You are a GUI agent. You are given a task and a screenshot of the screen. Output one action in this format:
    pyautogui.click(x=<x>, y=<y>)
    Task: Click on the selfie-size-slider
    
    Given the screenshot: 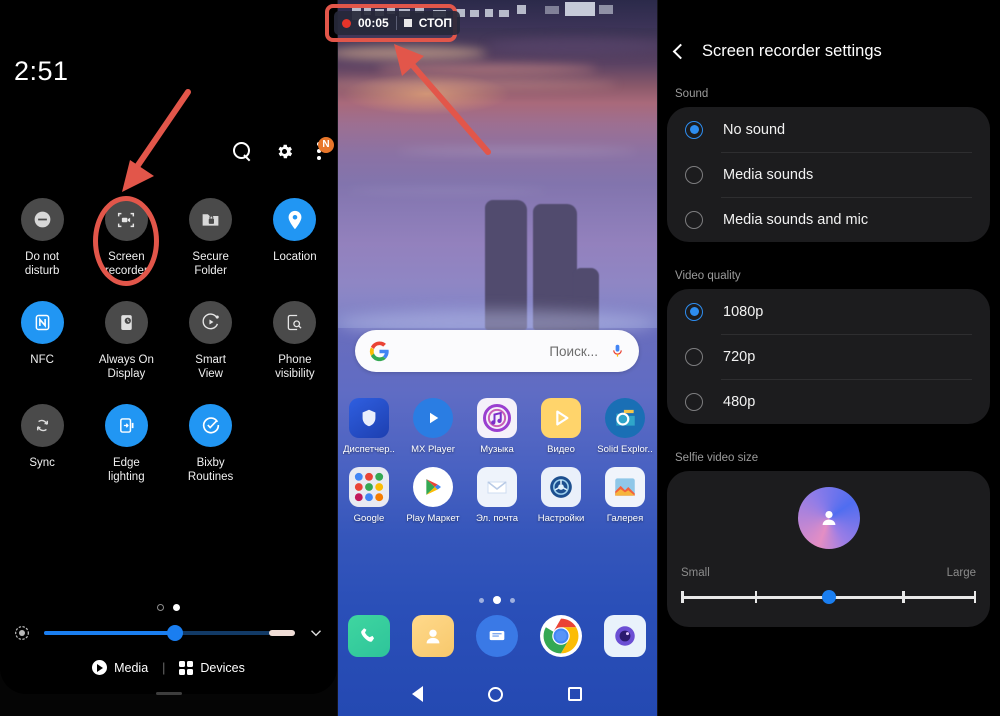 What is the action you would take?
    pyautogui.click(x=828, y=597)
    